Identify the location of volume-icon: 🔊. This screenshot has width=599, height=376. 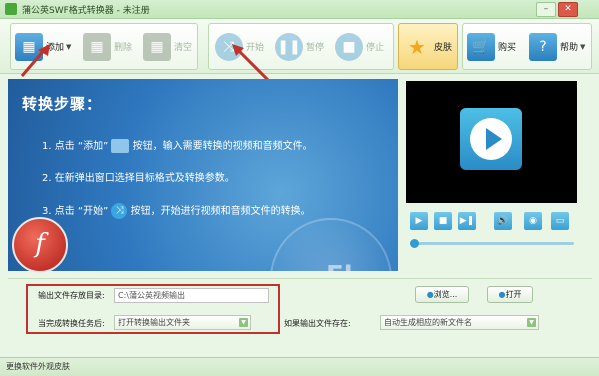
(503, 221).